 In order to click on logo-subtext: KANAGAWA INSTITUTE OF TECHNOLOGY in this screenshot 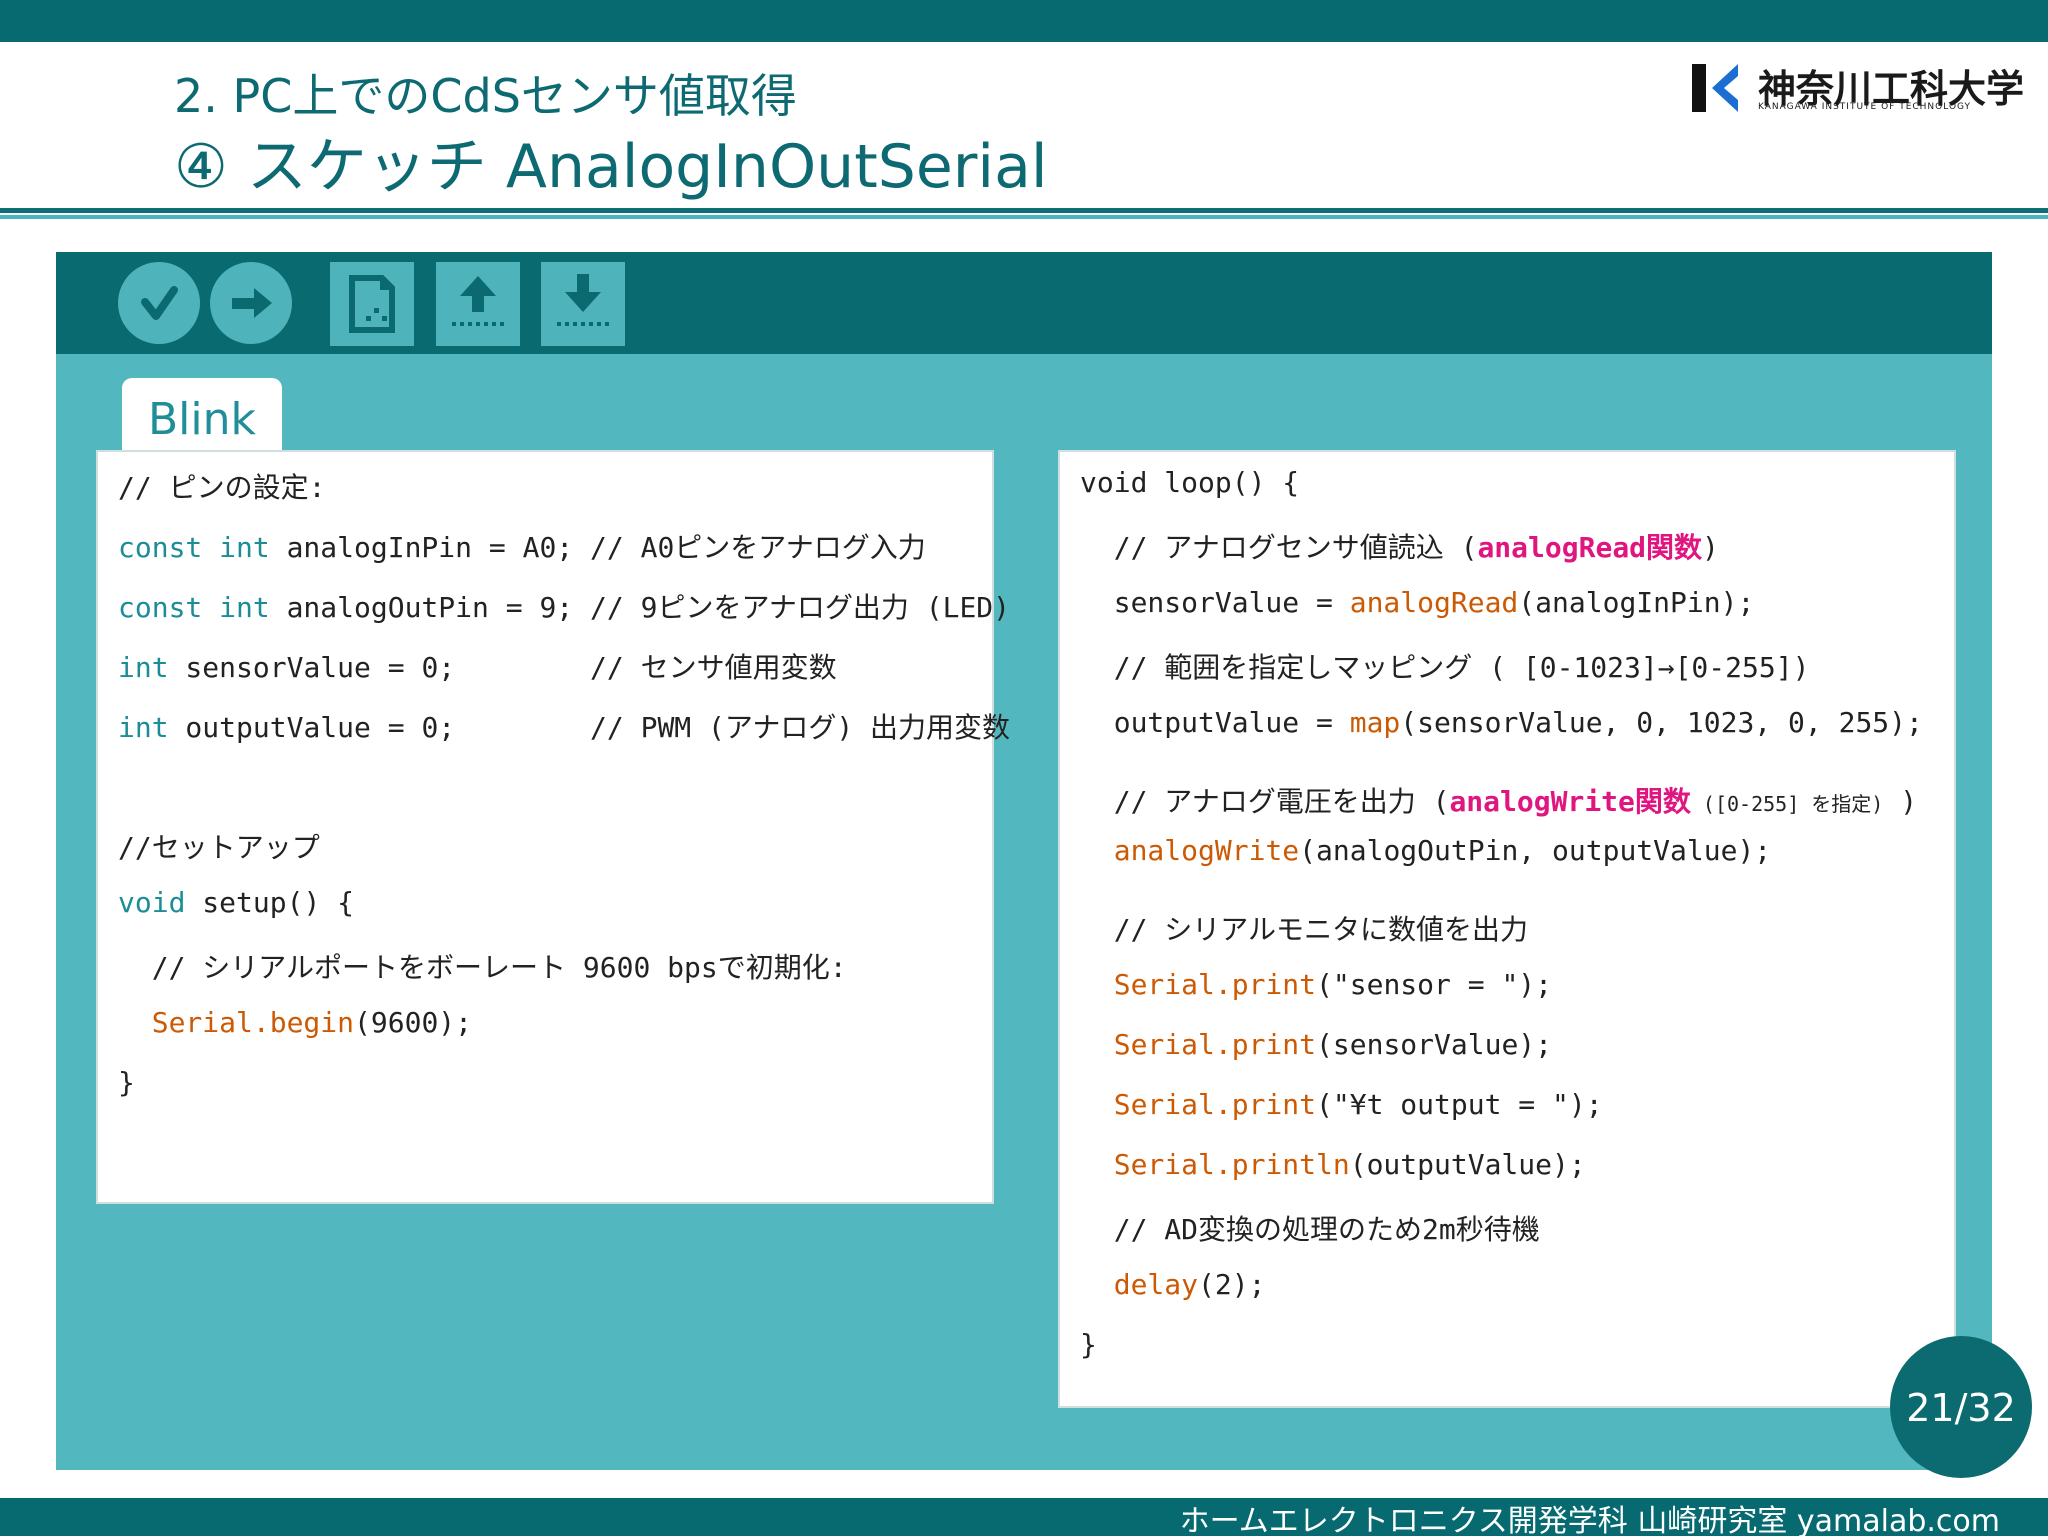, I will do `click(1865, 107)`.